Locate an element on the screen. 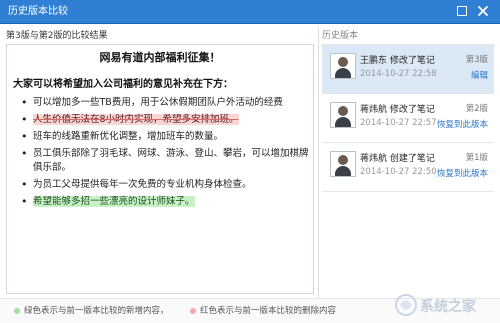  legend-deleted: 红色表示与前一版本比较的删除内容 is located at coordinates (263, 311).